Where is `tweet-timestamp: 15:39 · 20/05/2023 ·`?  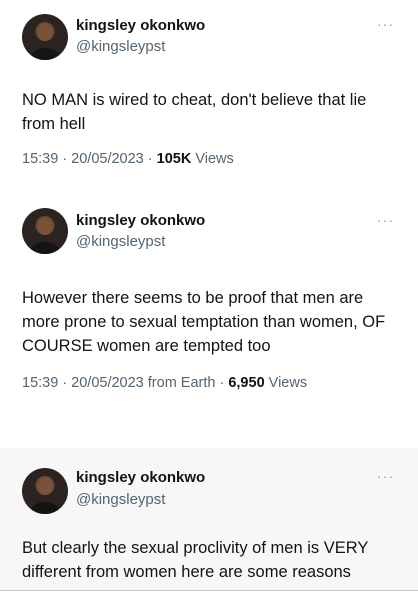
tweet-timestamp: 15:39 · 20/05/2023 · is located at coordinates (89, 159).